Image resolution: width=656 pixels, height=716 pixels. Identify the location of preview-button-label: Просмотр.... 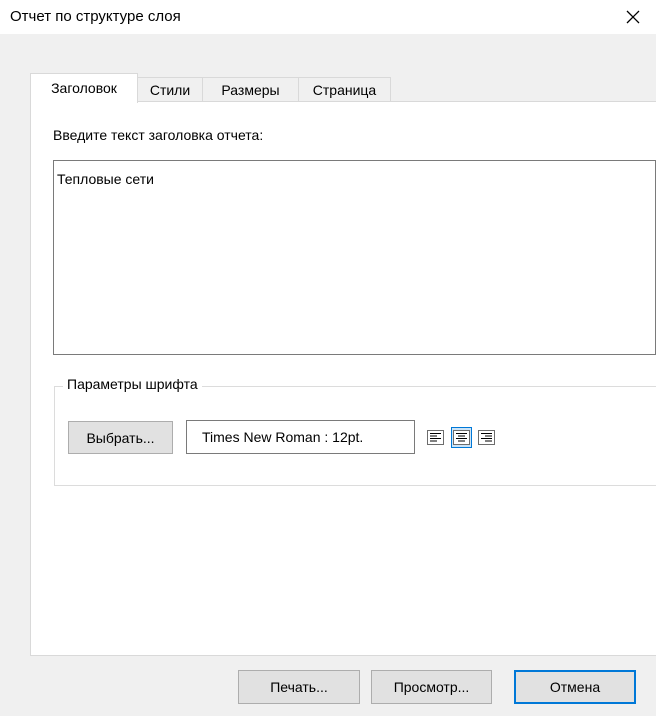
(431, 687).